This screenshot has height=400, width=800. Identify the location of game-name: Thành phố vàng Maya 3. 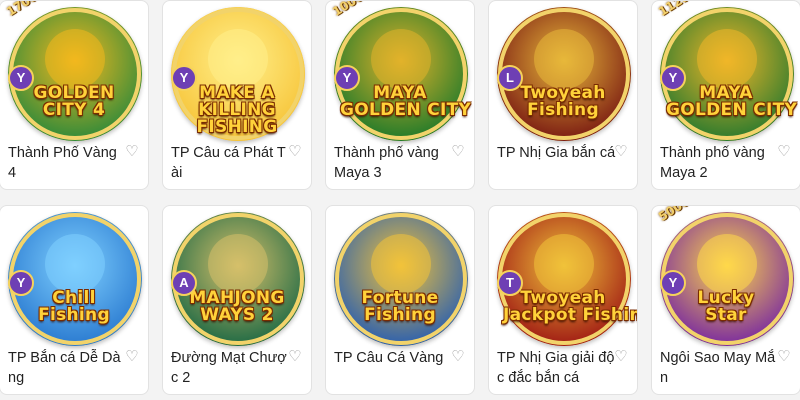
(386, 163).